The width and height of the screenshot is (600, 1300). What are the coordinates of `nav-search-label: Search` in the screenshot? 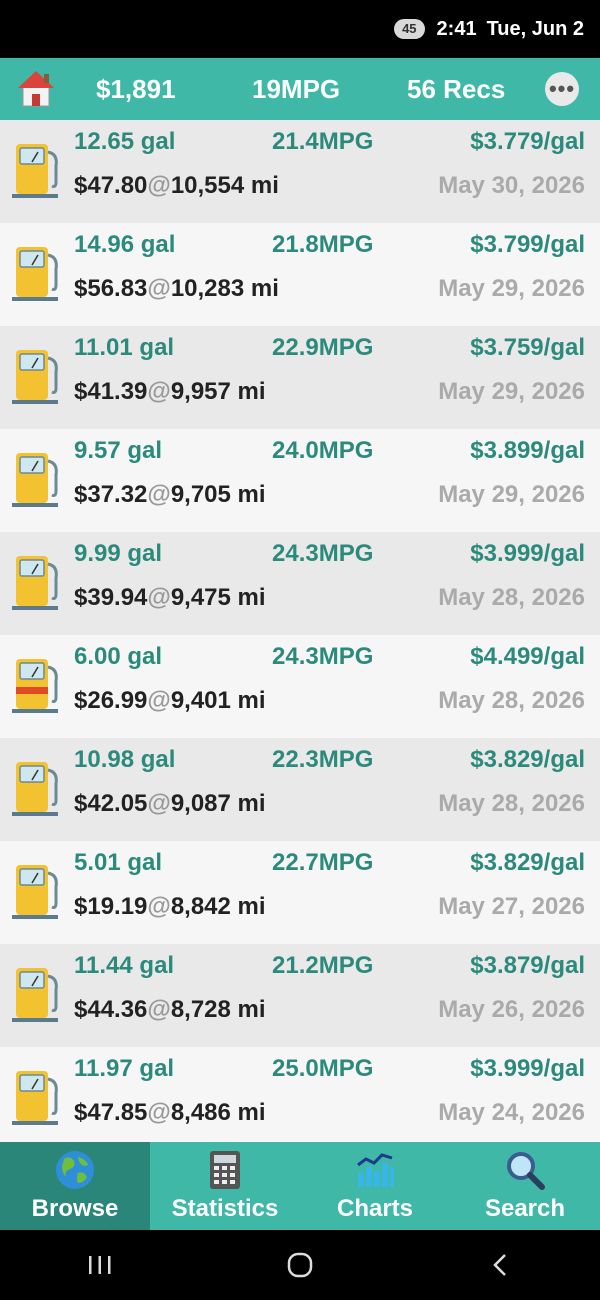 It's located at (525, 1208).